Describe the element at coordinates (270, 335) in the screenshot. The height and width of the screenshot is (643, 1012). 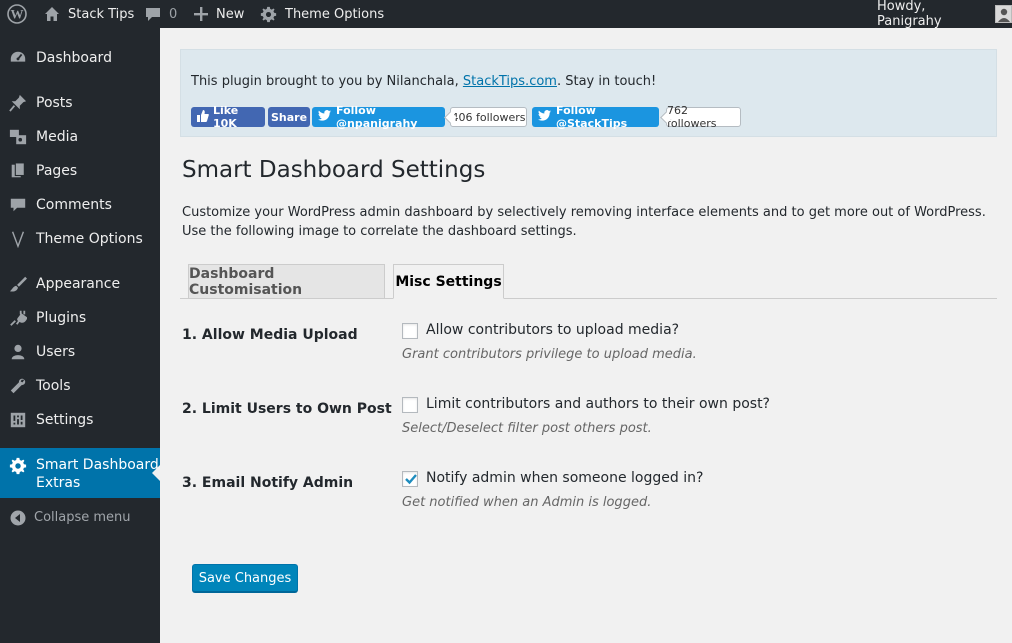
I see `setting-label-media-upload: 1. Allow Media Upload` at that location.